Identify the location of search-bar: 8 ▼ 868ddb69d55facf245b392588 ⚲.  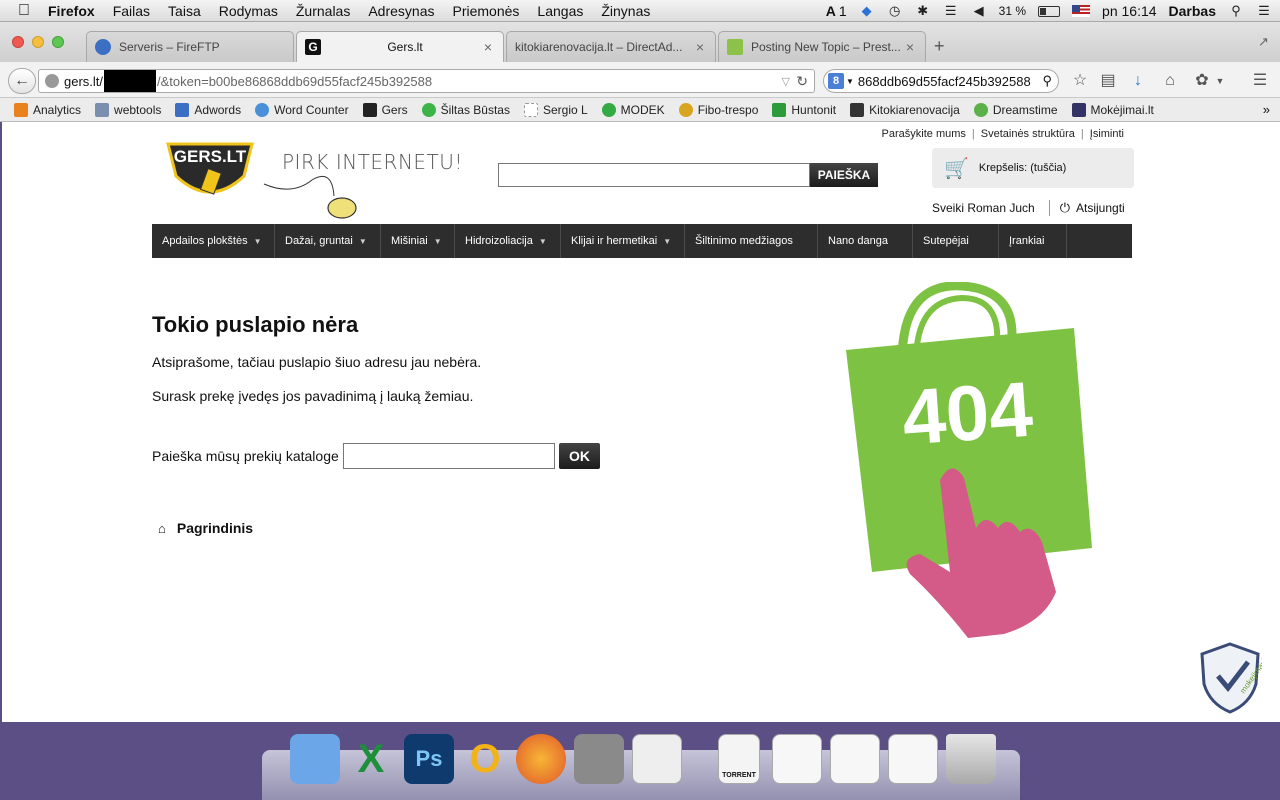
(941, 81).